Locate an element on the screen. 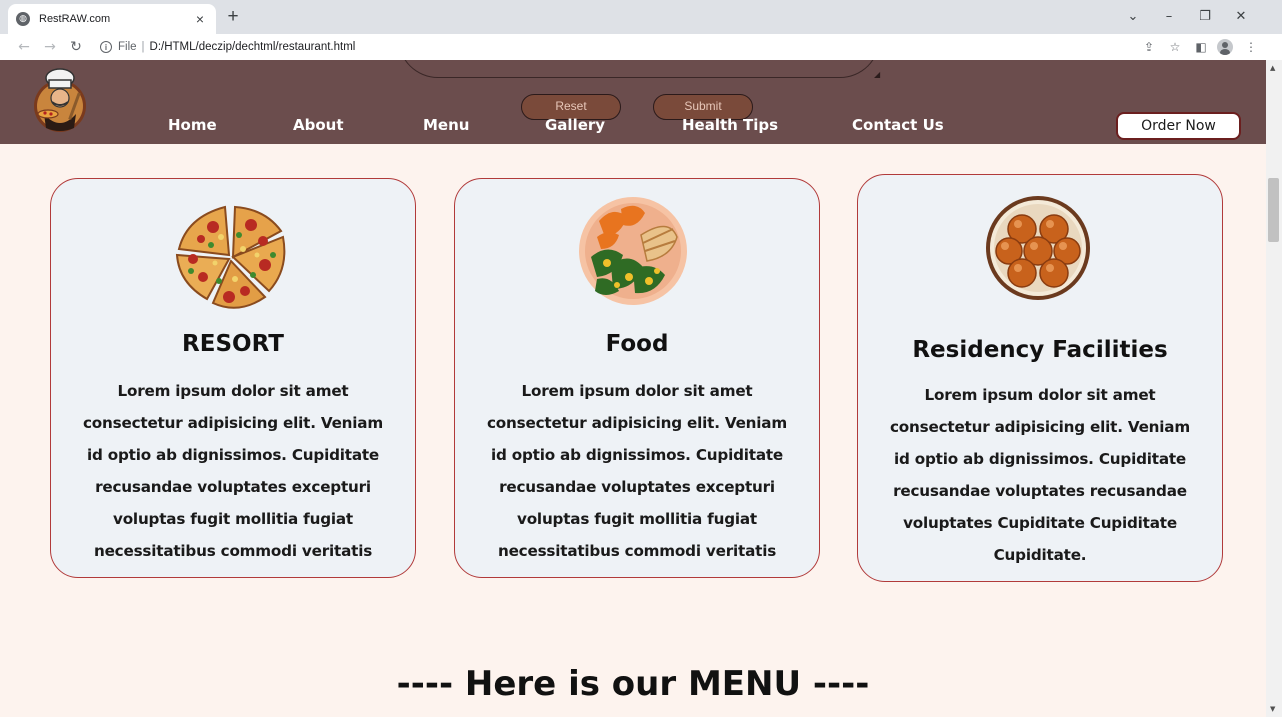 The height and width of the screenshot is (717, 1282). resize-grip-icon: ◢ is located at coordinates (877, 74).